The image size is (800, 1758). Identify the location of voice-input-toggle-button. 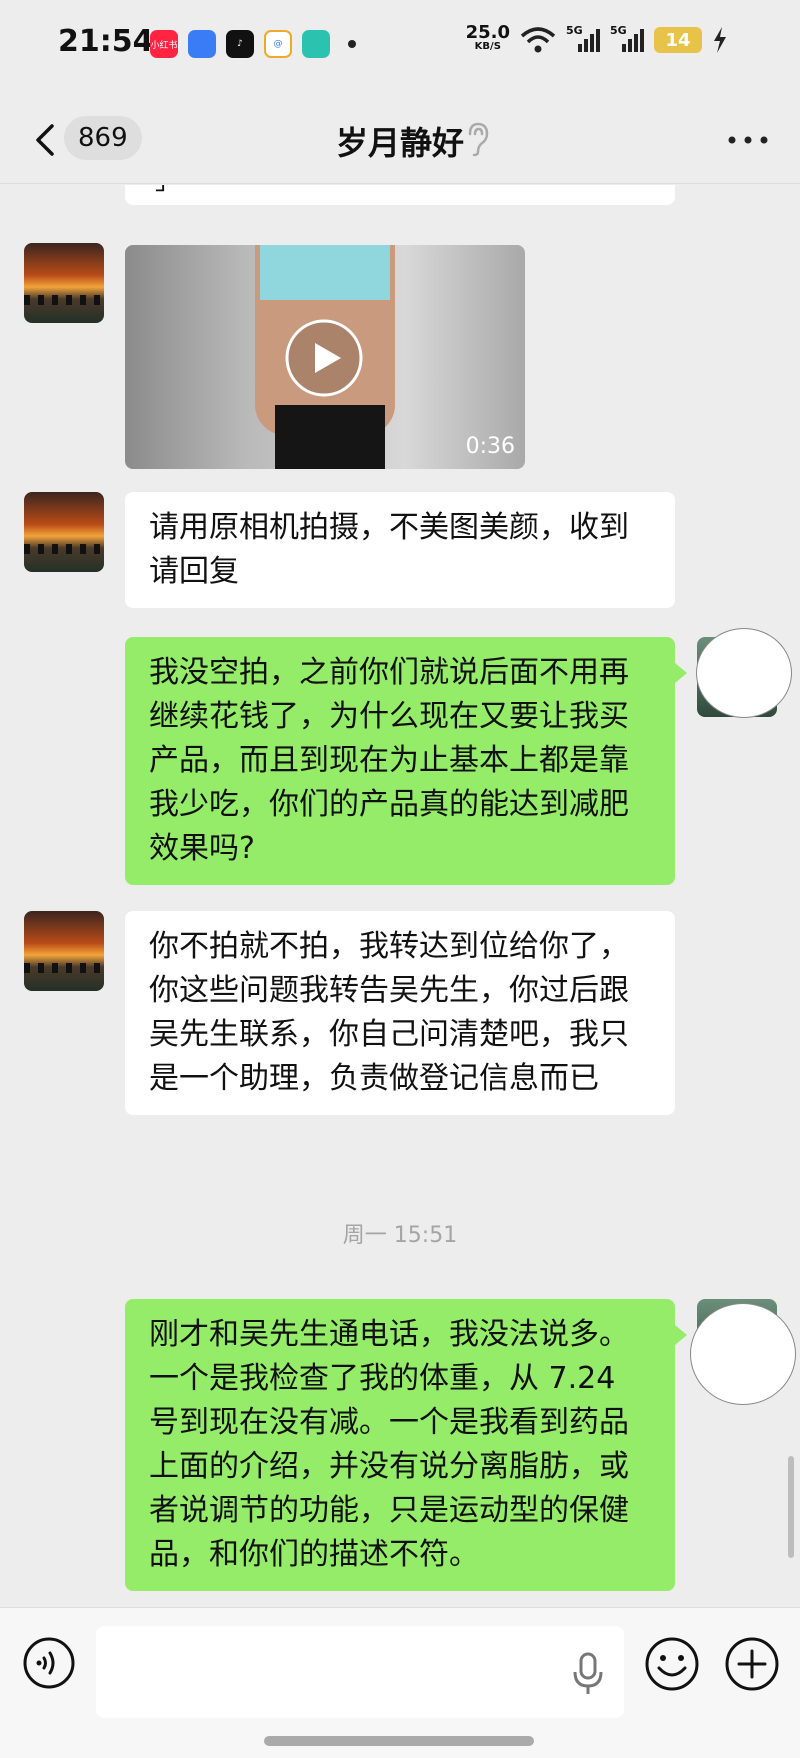
(49, 1663).